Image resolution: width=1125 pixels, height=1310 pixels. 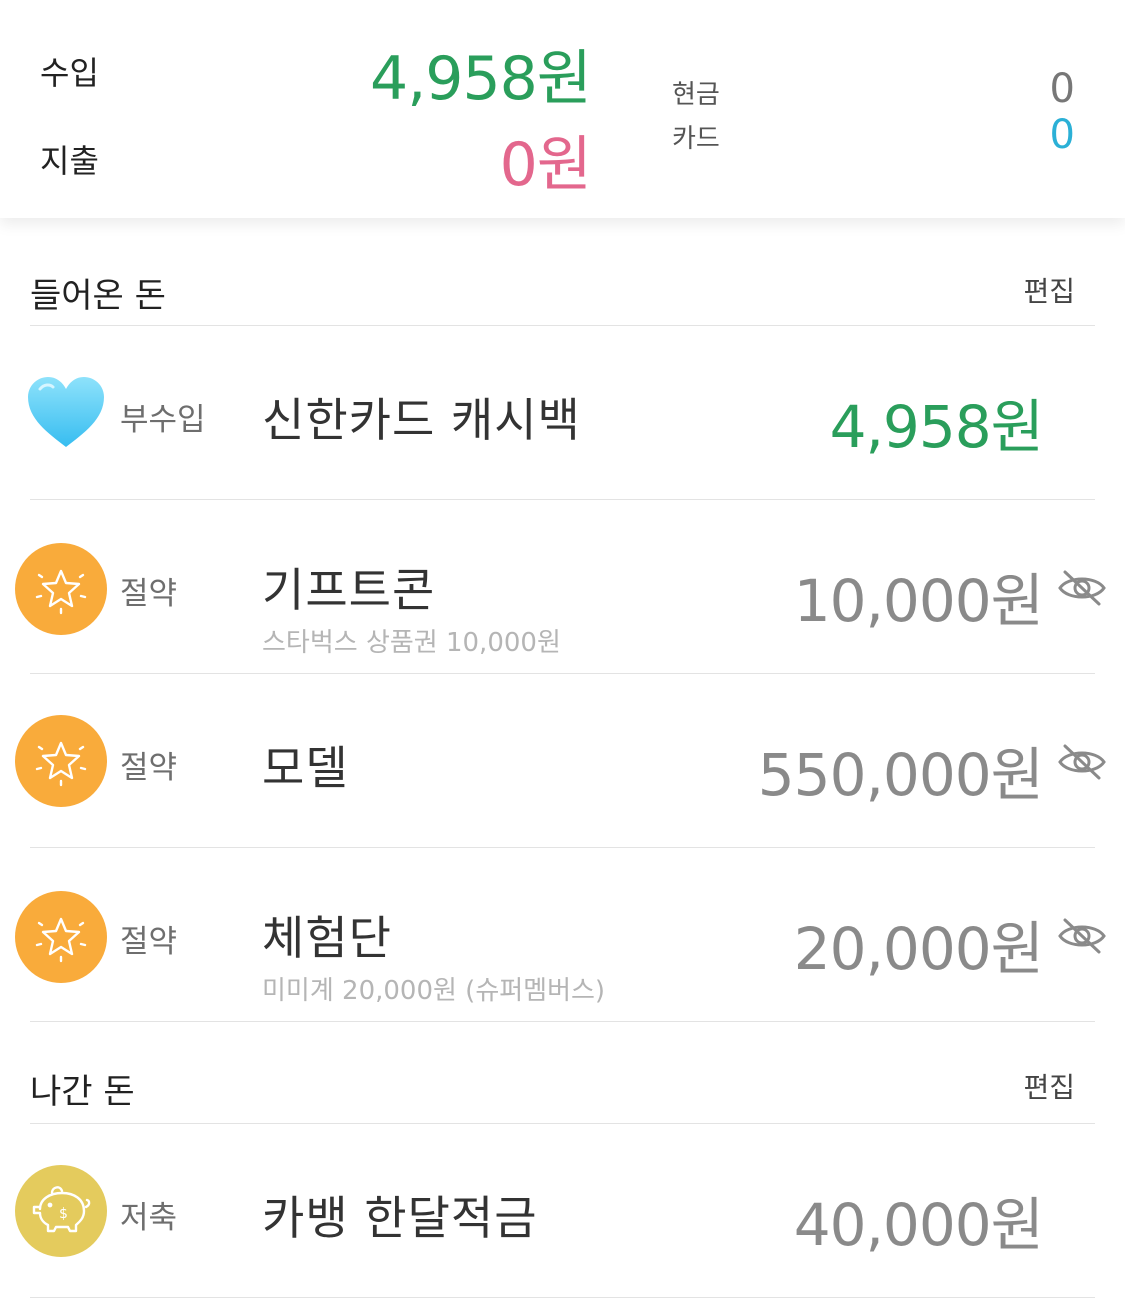 What do you see at coordinates (1049, 290) in the screenshot?
I see `income-edit-button: 편집` at bounding box center [1049, 290].